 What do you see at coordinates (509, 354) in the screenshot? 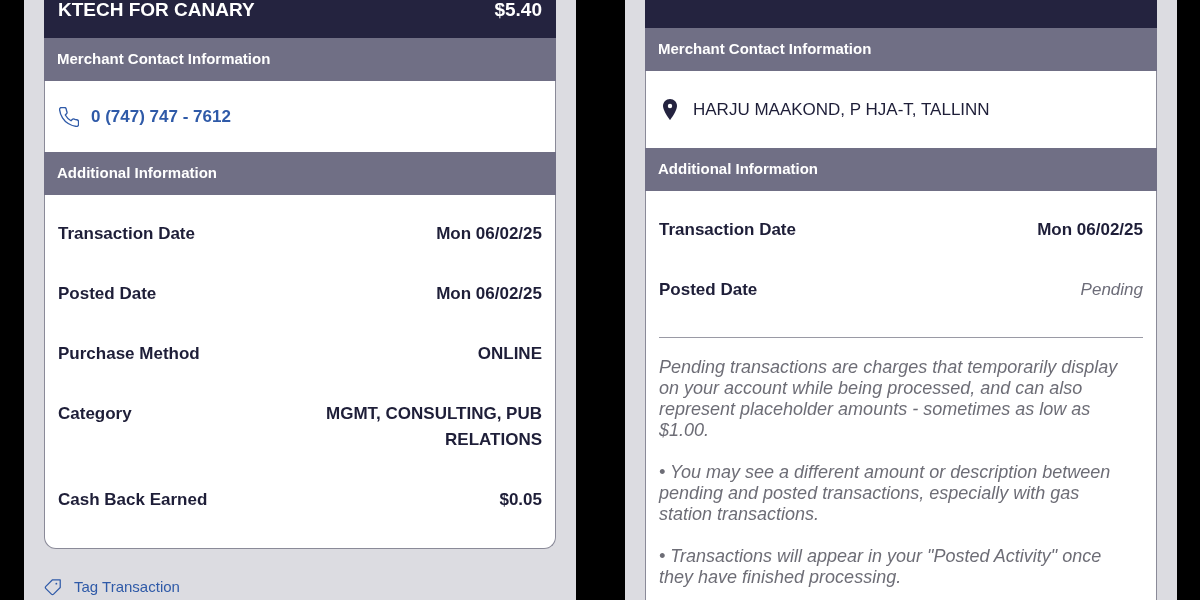
I see `row-value: ONLINE` at bounding box center [509, 354].